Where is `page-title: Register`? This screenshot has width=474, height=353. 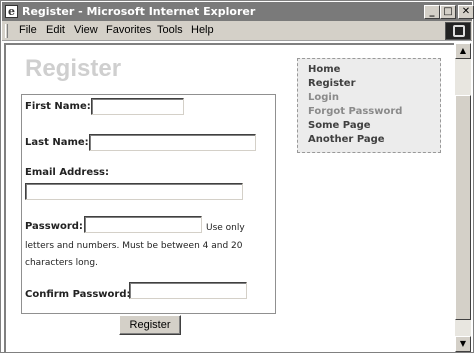
page-title: Register is located at coordinates (73, 68).